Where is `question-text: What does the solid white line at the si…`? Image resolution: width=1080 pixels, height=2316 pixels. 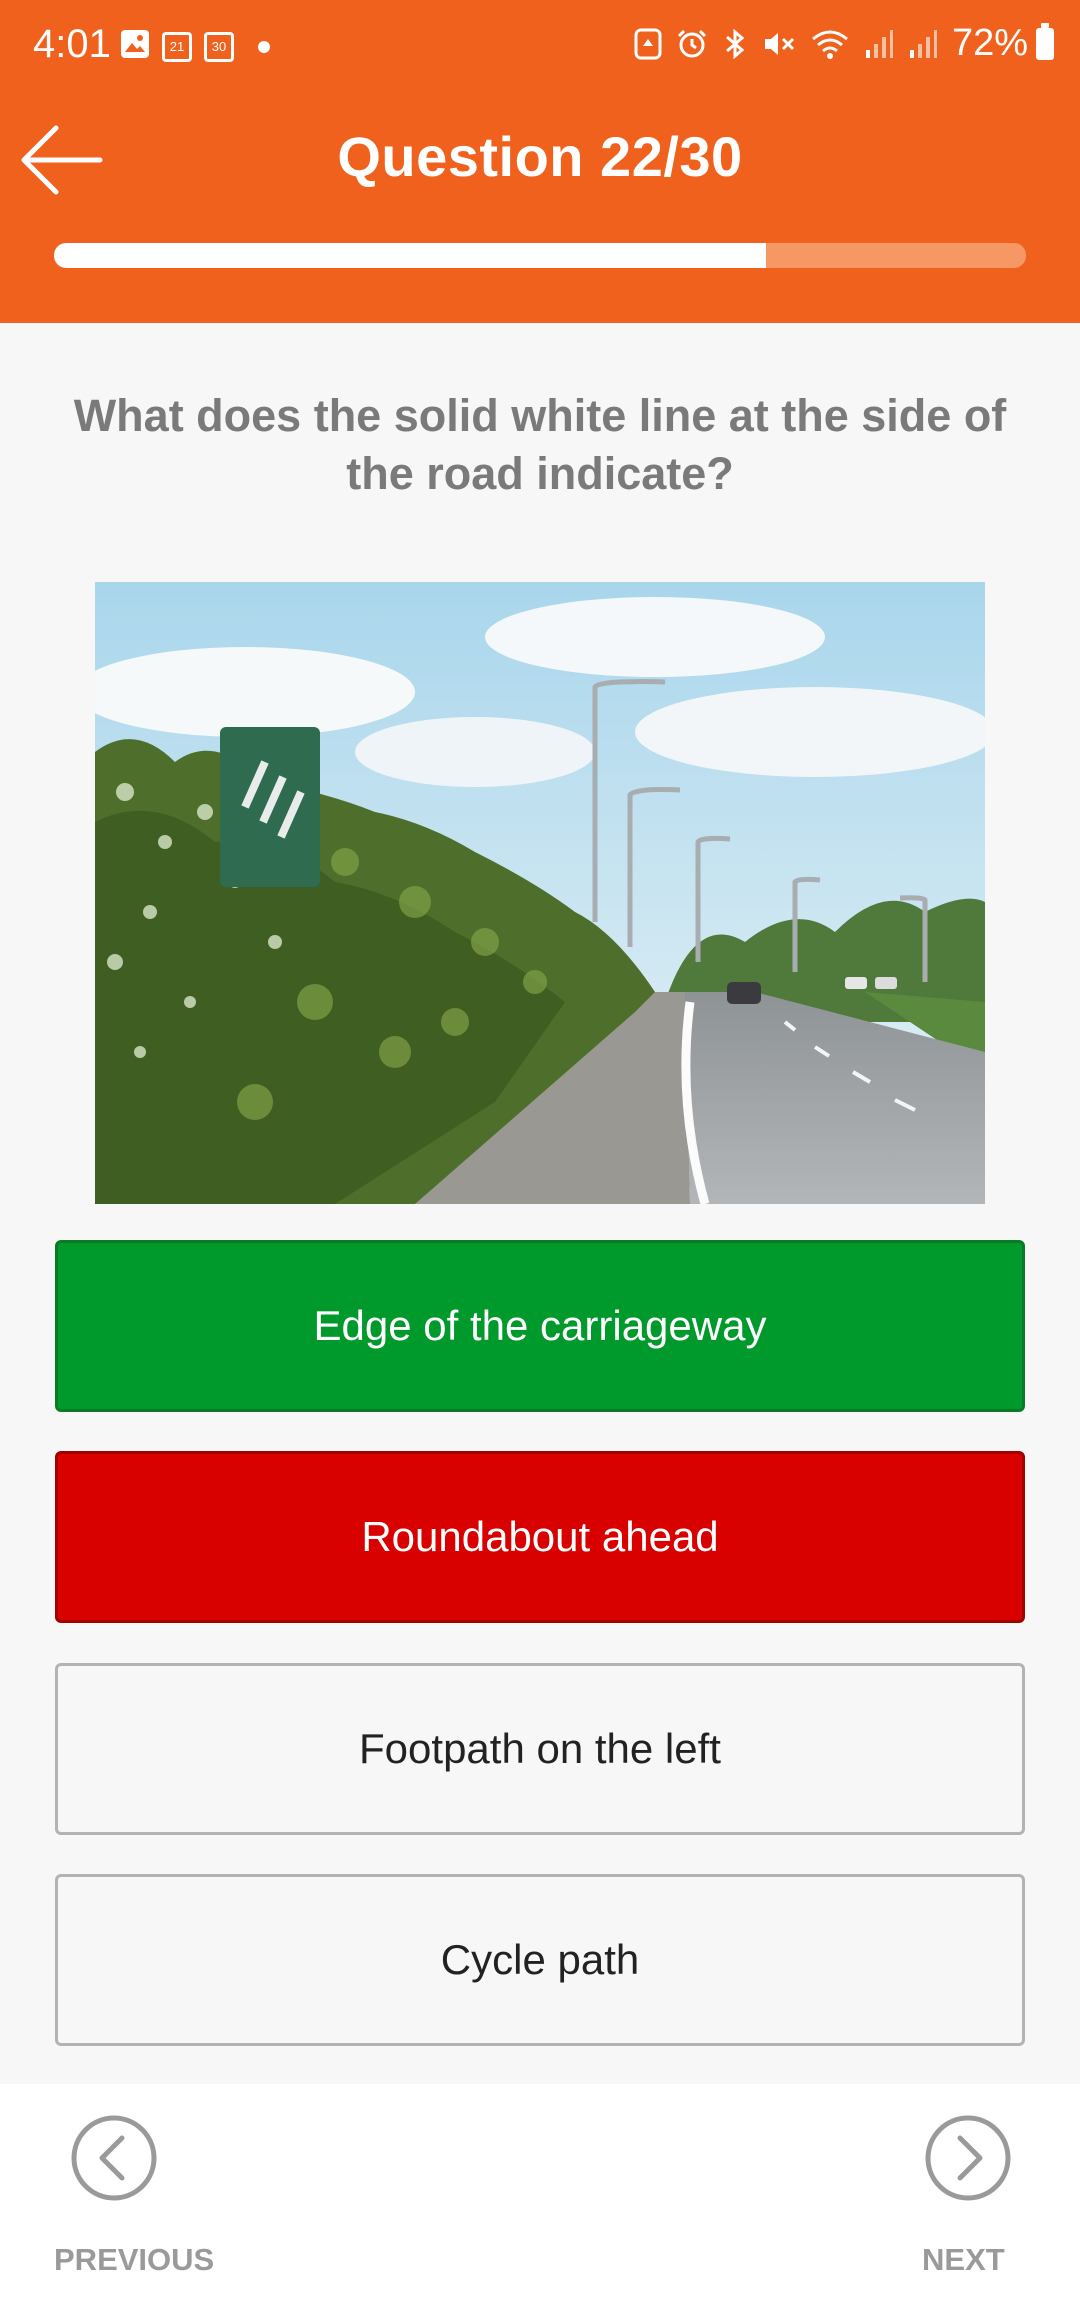 question-text: What does the solid white line at the si… is located at coordinates (540, 444).